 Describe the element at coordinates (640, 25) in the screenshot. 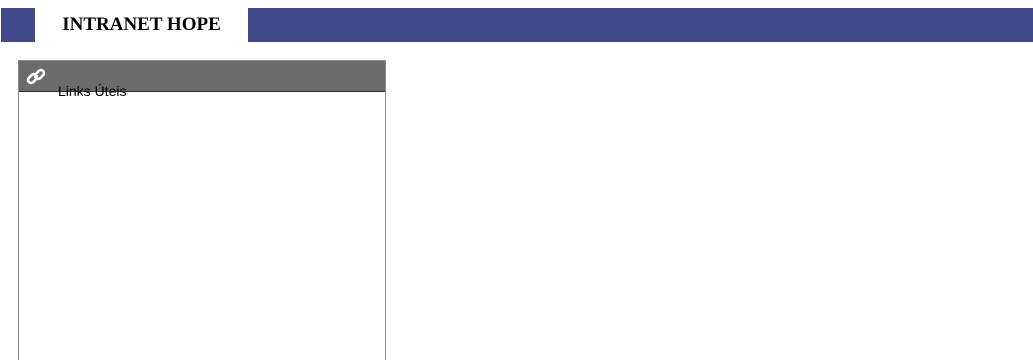

I see `header-right-band` at that location.